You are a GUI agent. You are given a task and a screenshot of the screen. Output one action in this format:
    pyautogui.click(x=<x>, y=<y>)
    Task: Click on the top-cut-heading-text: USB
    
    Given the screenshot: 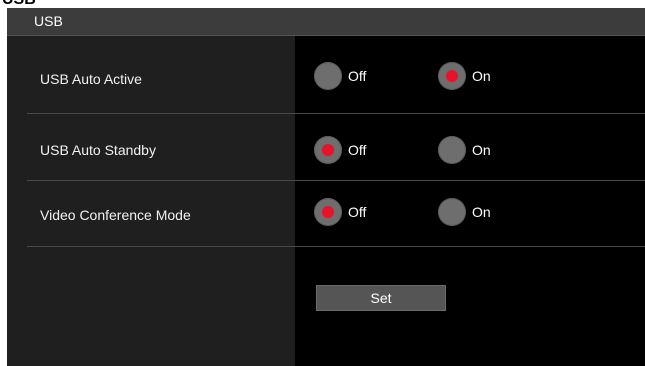 What is the action you would take?
    pyautogui.click(x=19, y=4)
    